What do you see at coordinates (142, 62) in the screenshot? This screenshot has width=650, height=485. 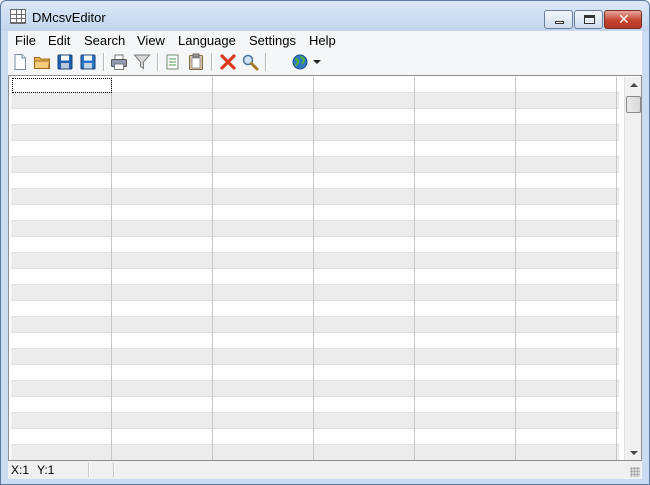 I see `filter-icon` at bounding box center [142, 62].